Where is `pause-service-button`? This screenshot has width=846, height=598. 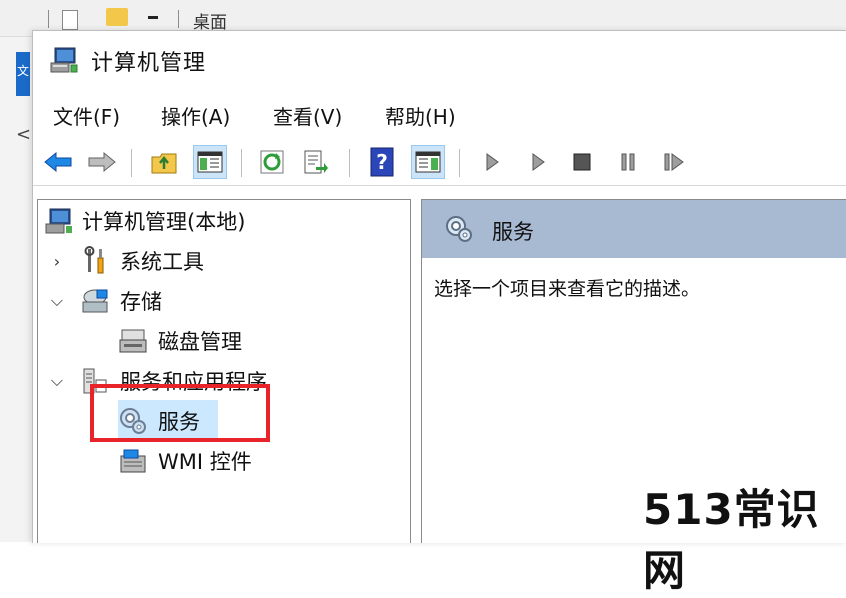
pause-service-button is located at coordinates (628, 162).